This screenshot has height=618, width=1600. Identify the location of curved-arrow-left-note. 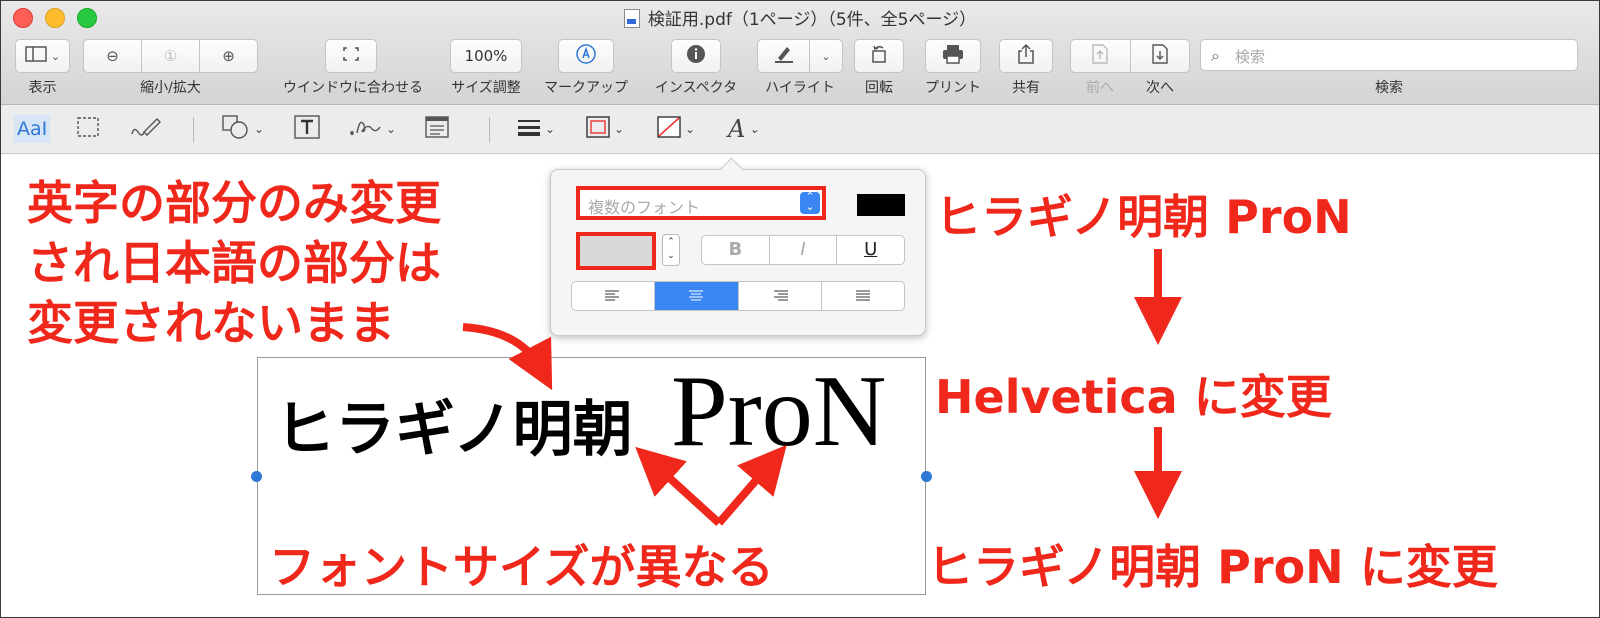
(507, 357).